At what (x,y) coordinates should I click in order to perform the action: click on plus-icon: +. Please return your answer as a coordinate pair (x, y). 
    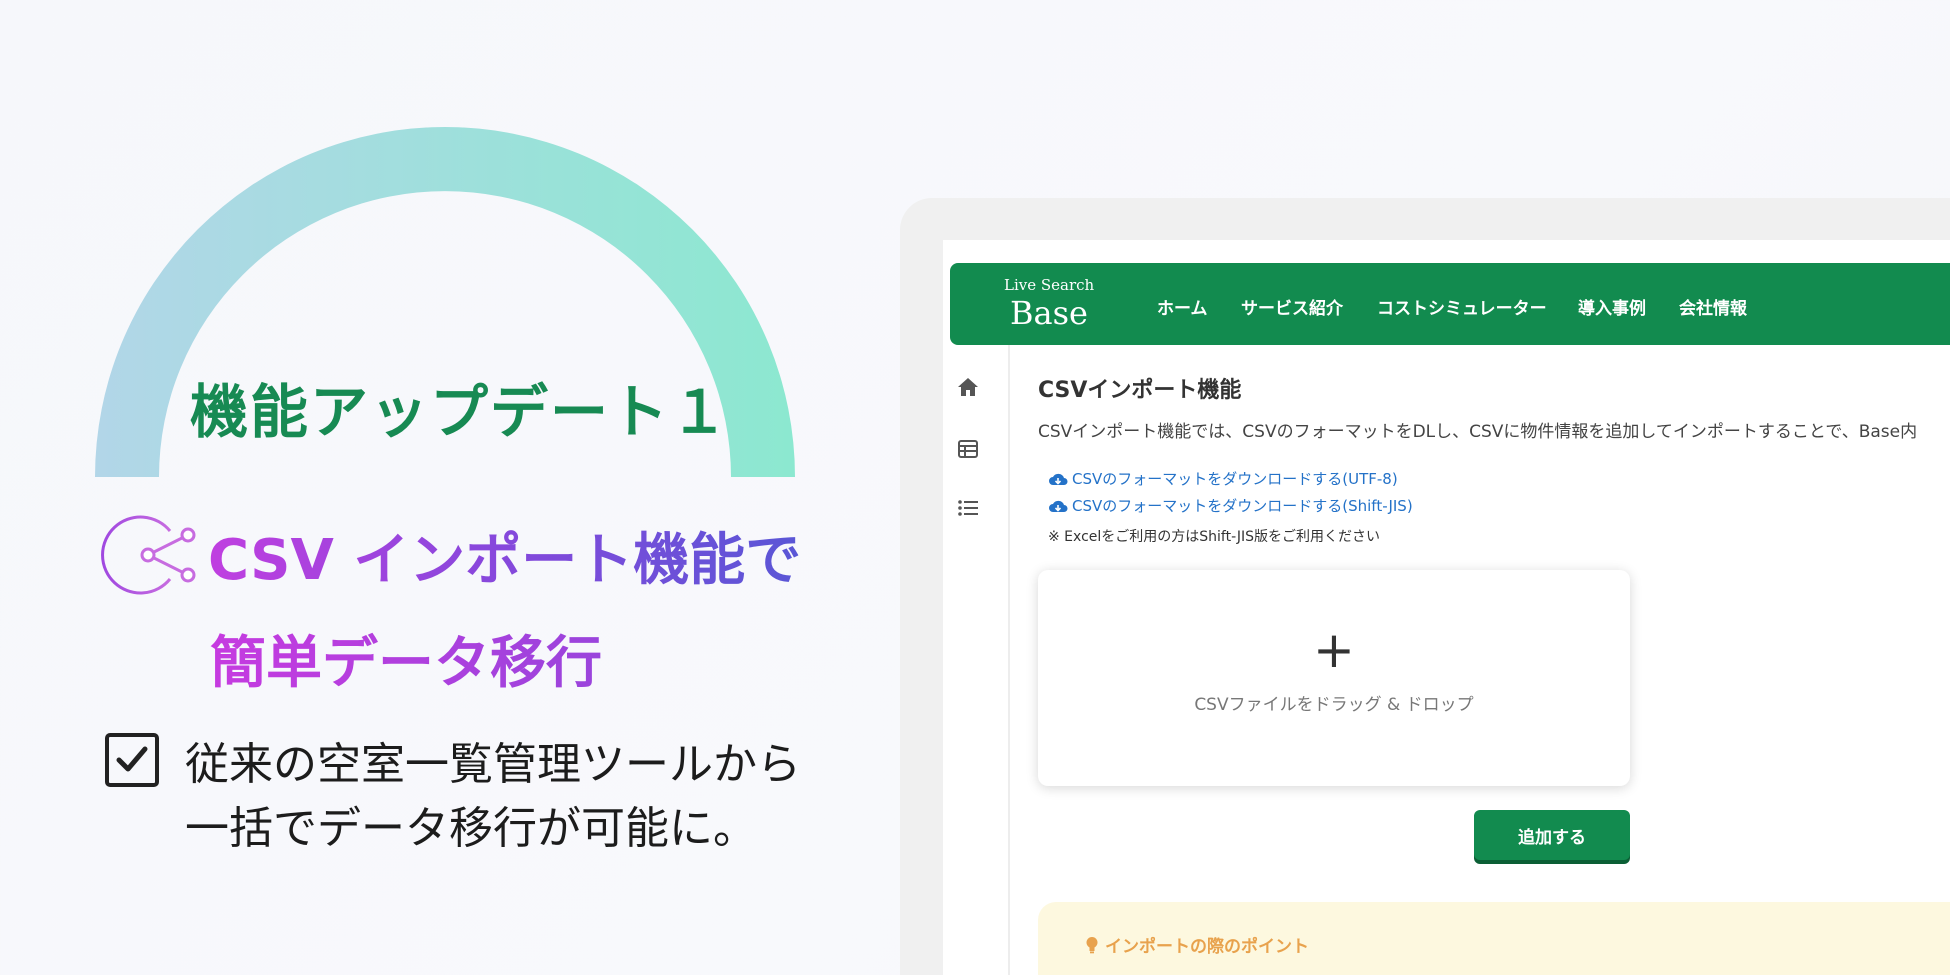
    Looking at the image, I should click on (1334, 650).